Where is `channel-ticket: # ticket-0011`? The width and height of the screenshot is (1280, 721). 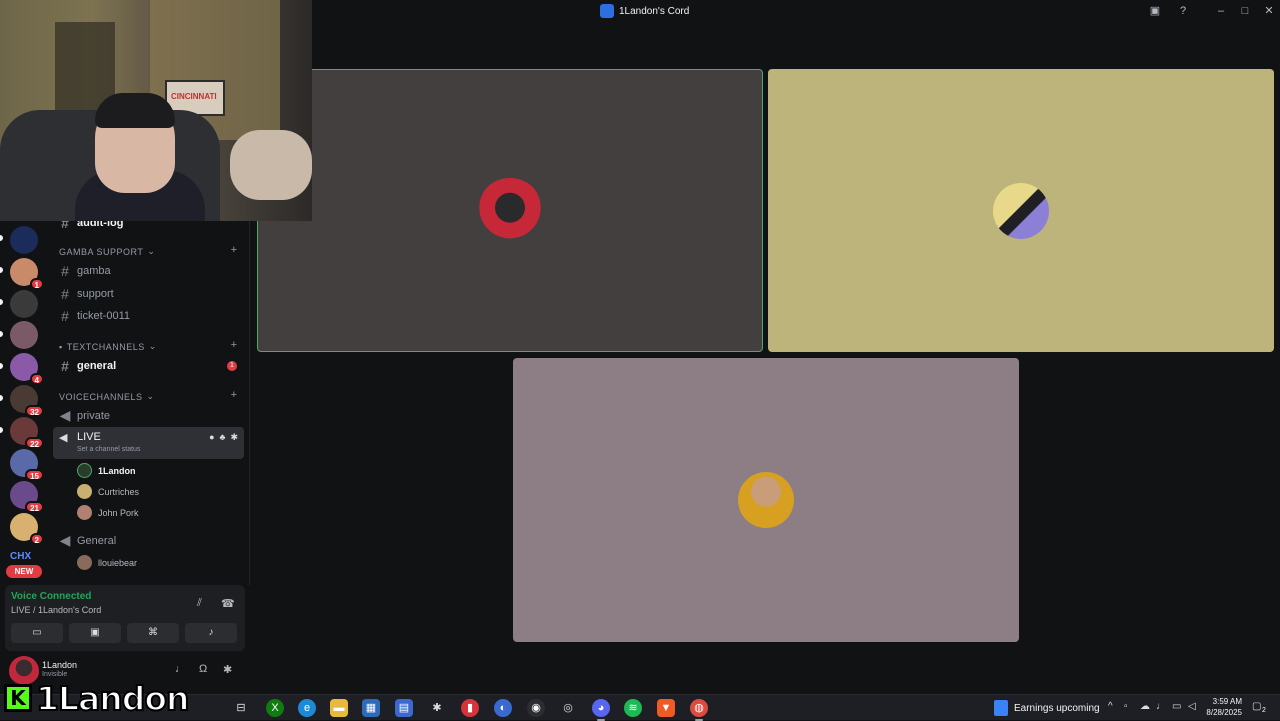 channel-ticket: # ticket-0011 is located at coordinates (94, 316).